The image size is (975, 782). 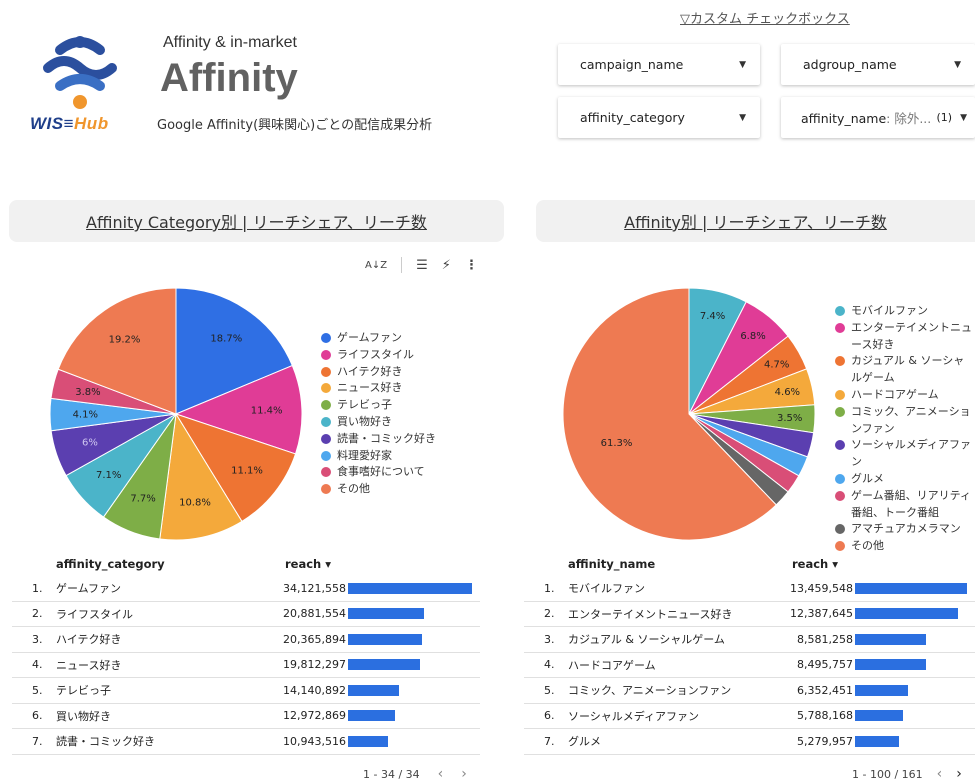 What do you see at coordinates (749, 742) in the screenshot?
I see `table-row: 7. グルメ 5,279,957` at bounding box center [749, 742].